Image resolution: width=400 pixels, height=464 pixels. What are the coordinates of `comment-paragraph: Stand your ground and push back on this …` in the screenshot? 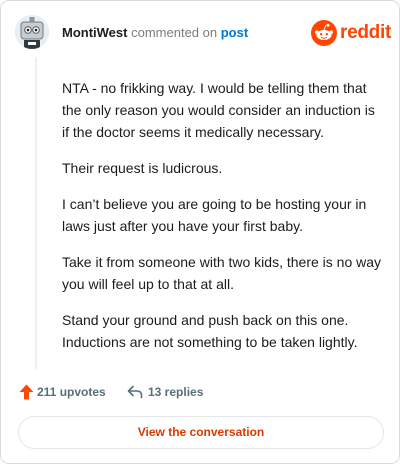 It's located at (210, 331).